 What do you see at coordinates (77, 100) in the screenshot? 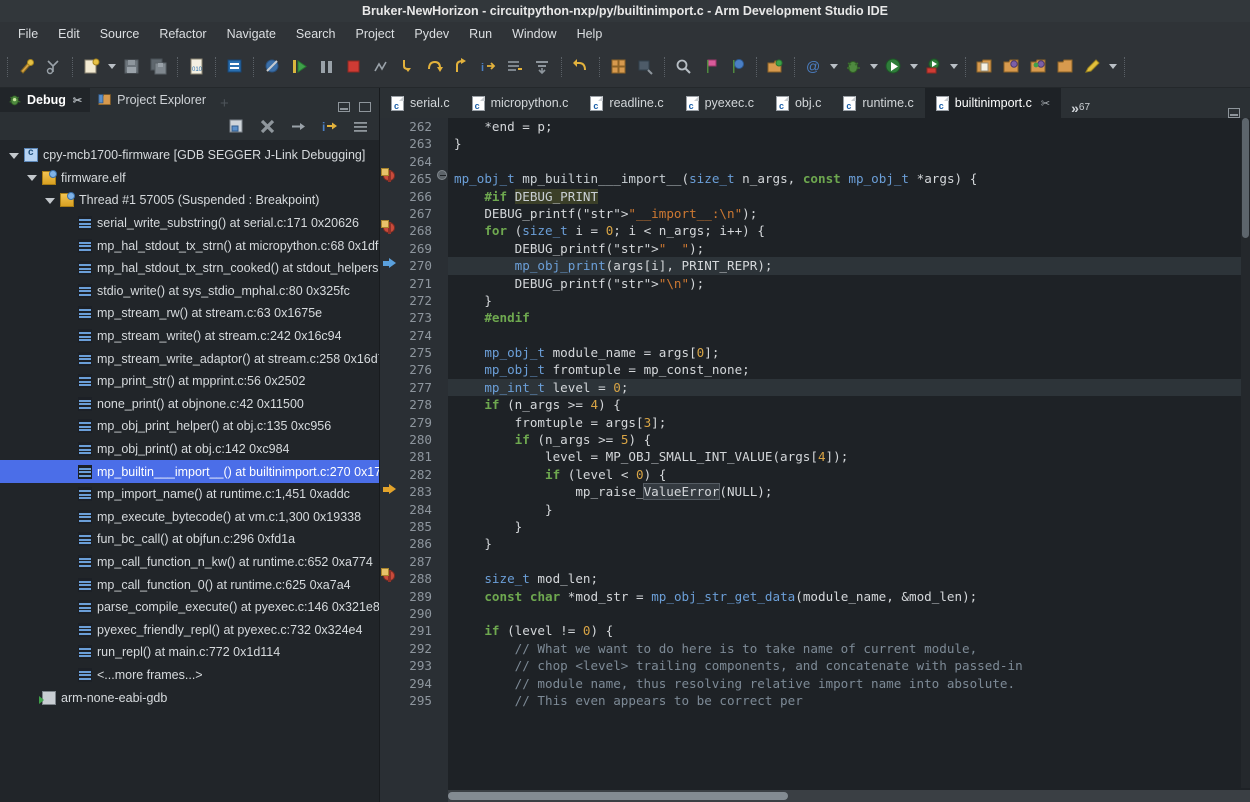
I see `tab-debug-close-icon: ✂` at bounding box center [77, 100].